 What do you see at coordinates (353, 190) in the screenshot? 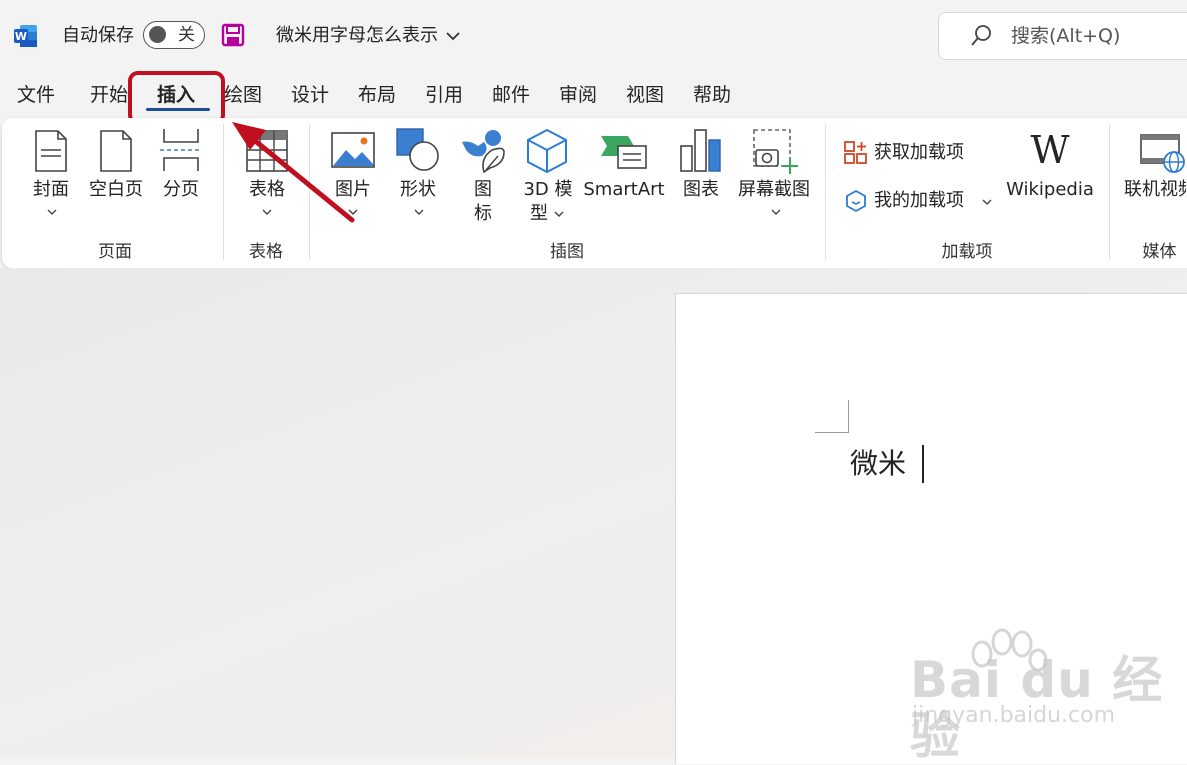
I see `pictures-button: 图片` at bounding box center [353, 190].